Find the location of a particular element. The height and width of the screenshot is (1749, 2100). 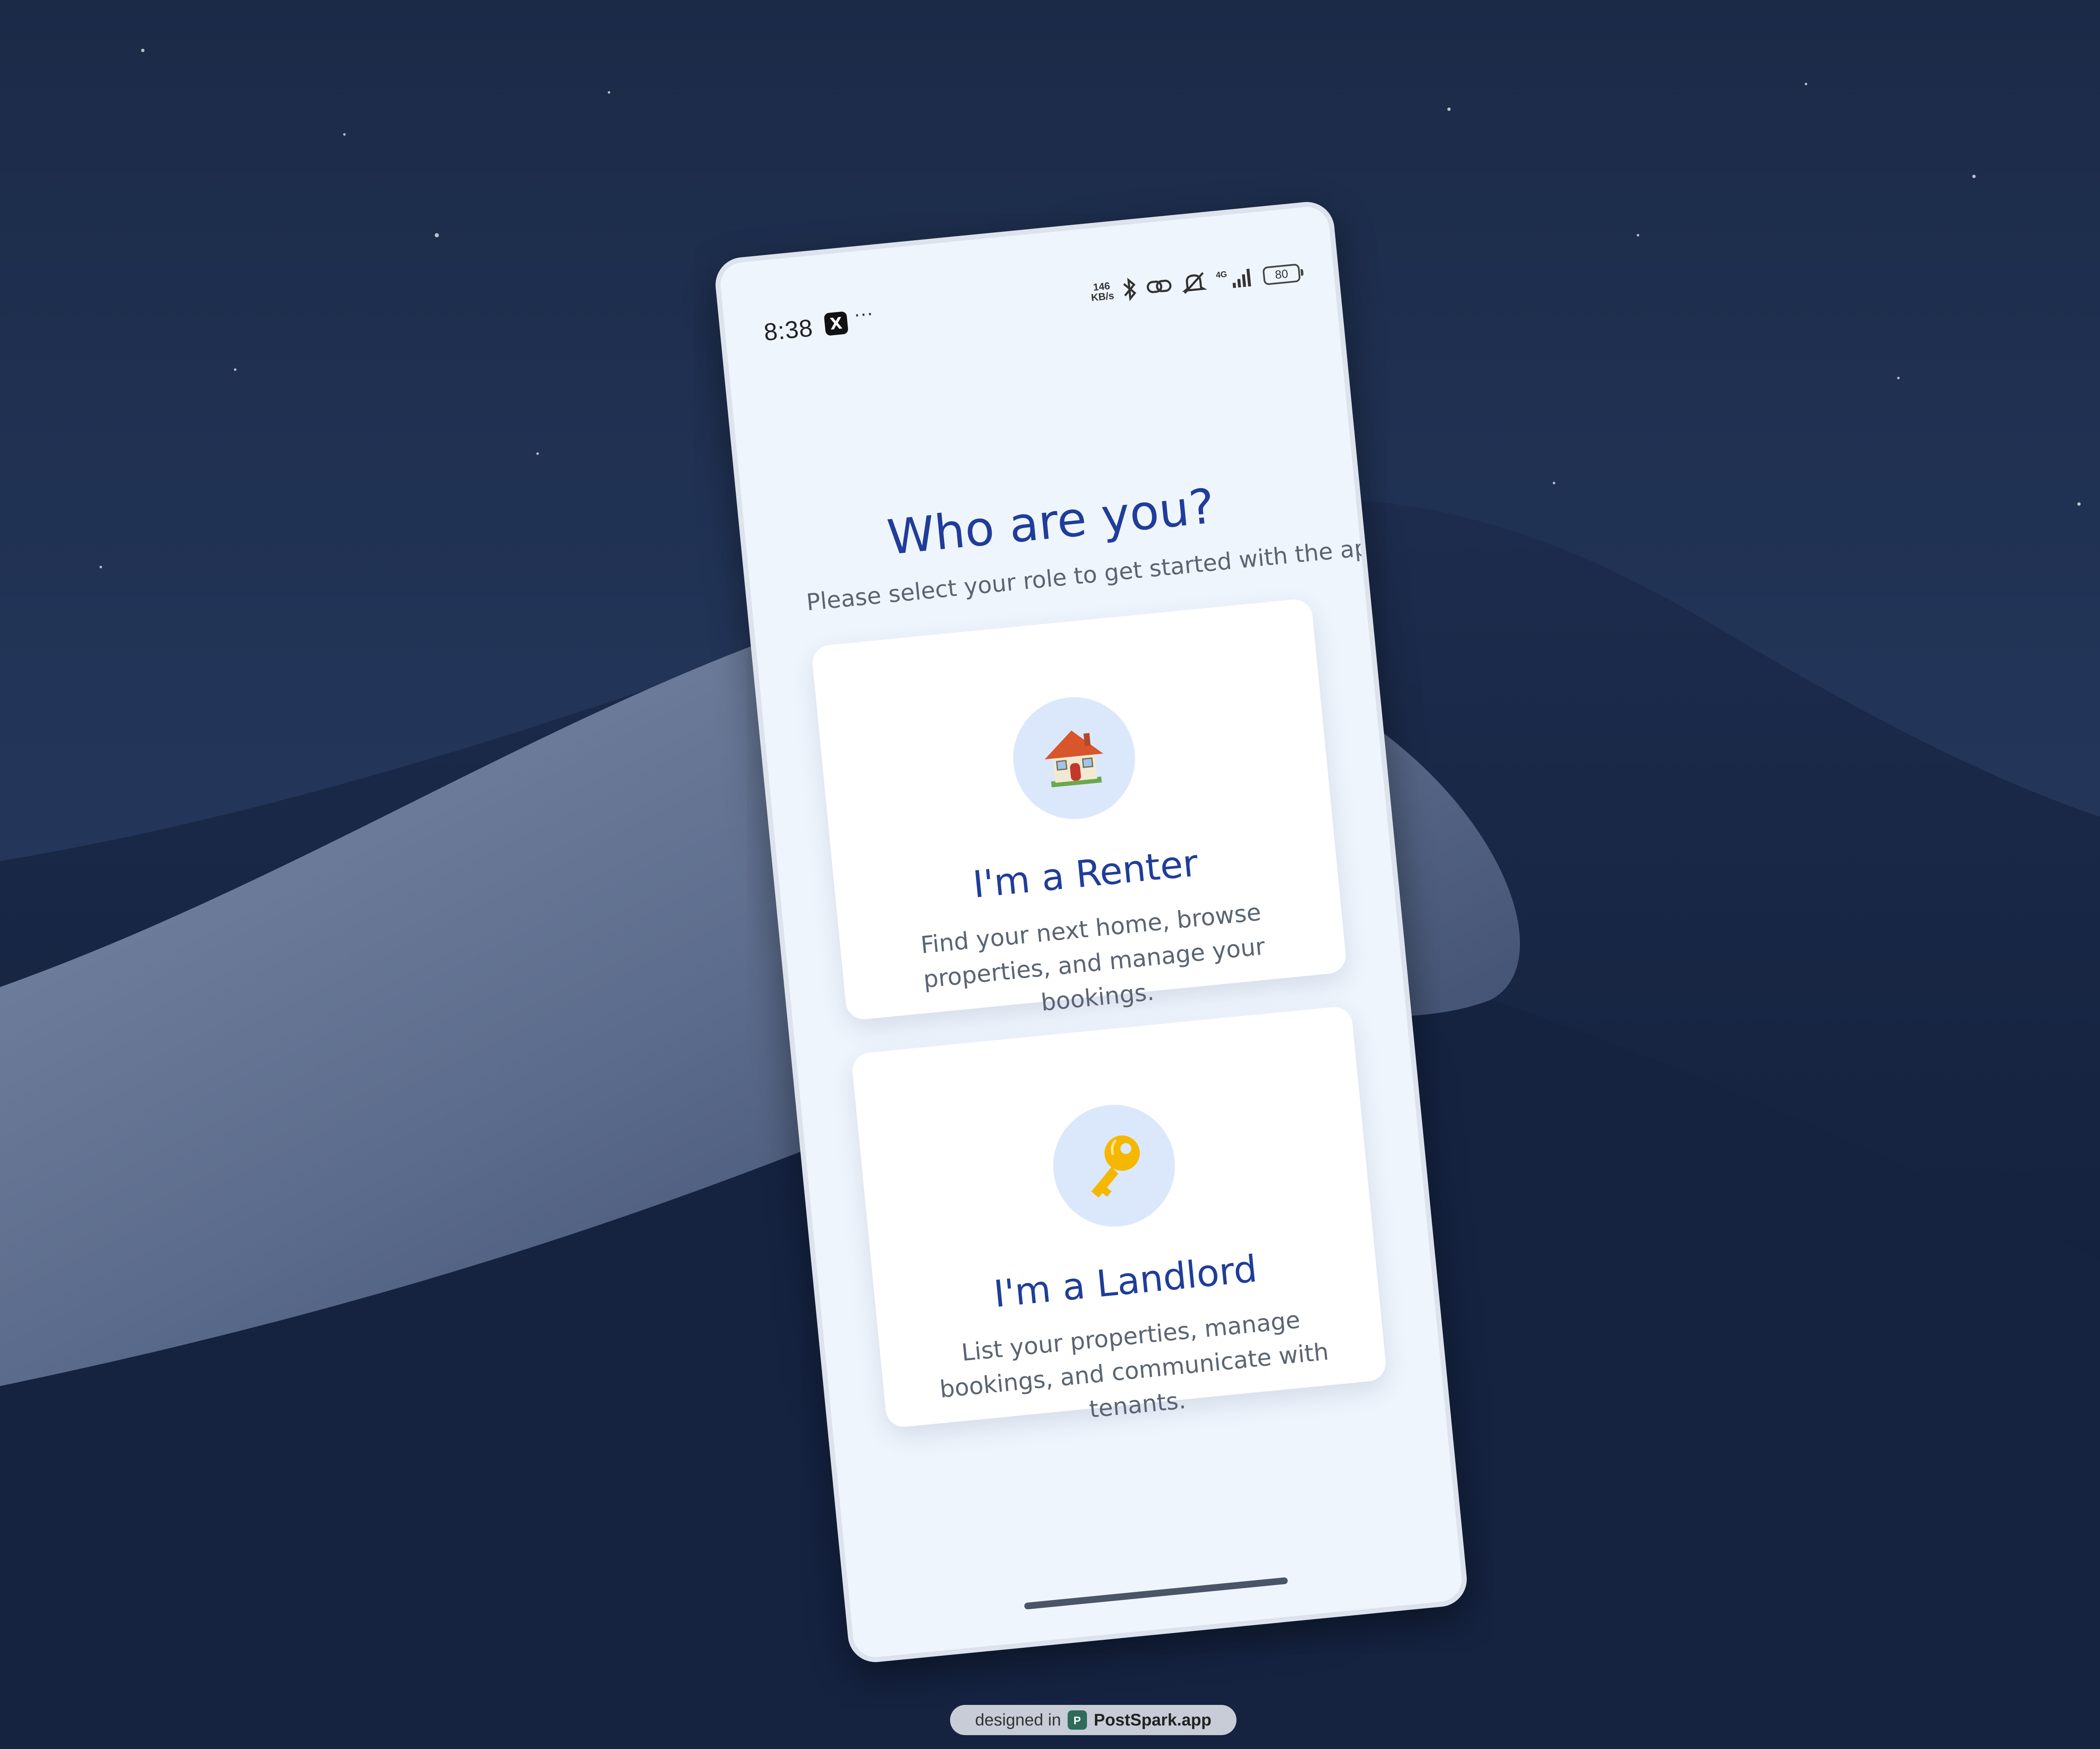

network-speed: 146 KB/s is located at coordinates (1102, 292).